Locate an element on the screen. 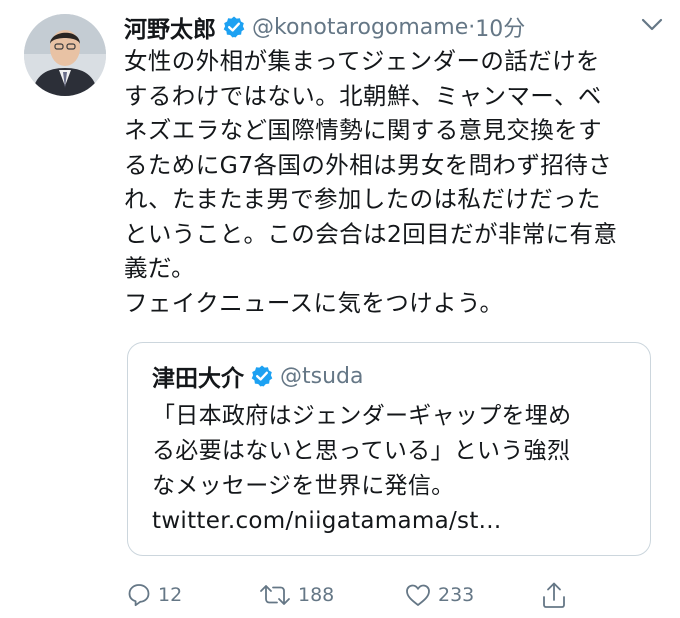 This screenshot has height=618, width=680. quoted-handle: @tsuda is located at coordinates (322, 376).